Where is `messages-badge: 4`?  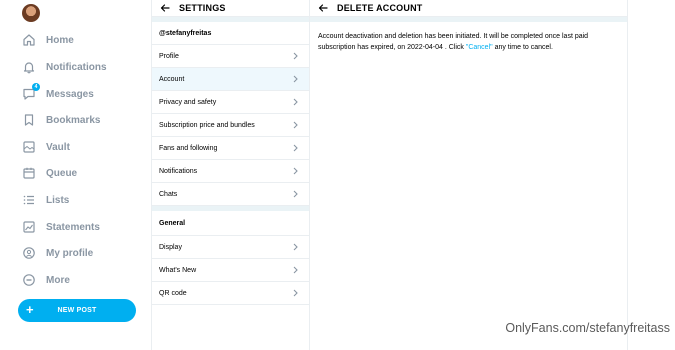
messages-badge: 4 is located at coordinates (36, 87).